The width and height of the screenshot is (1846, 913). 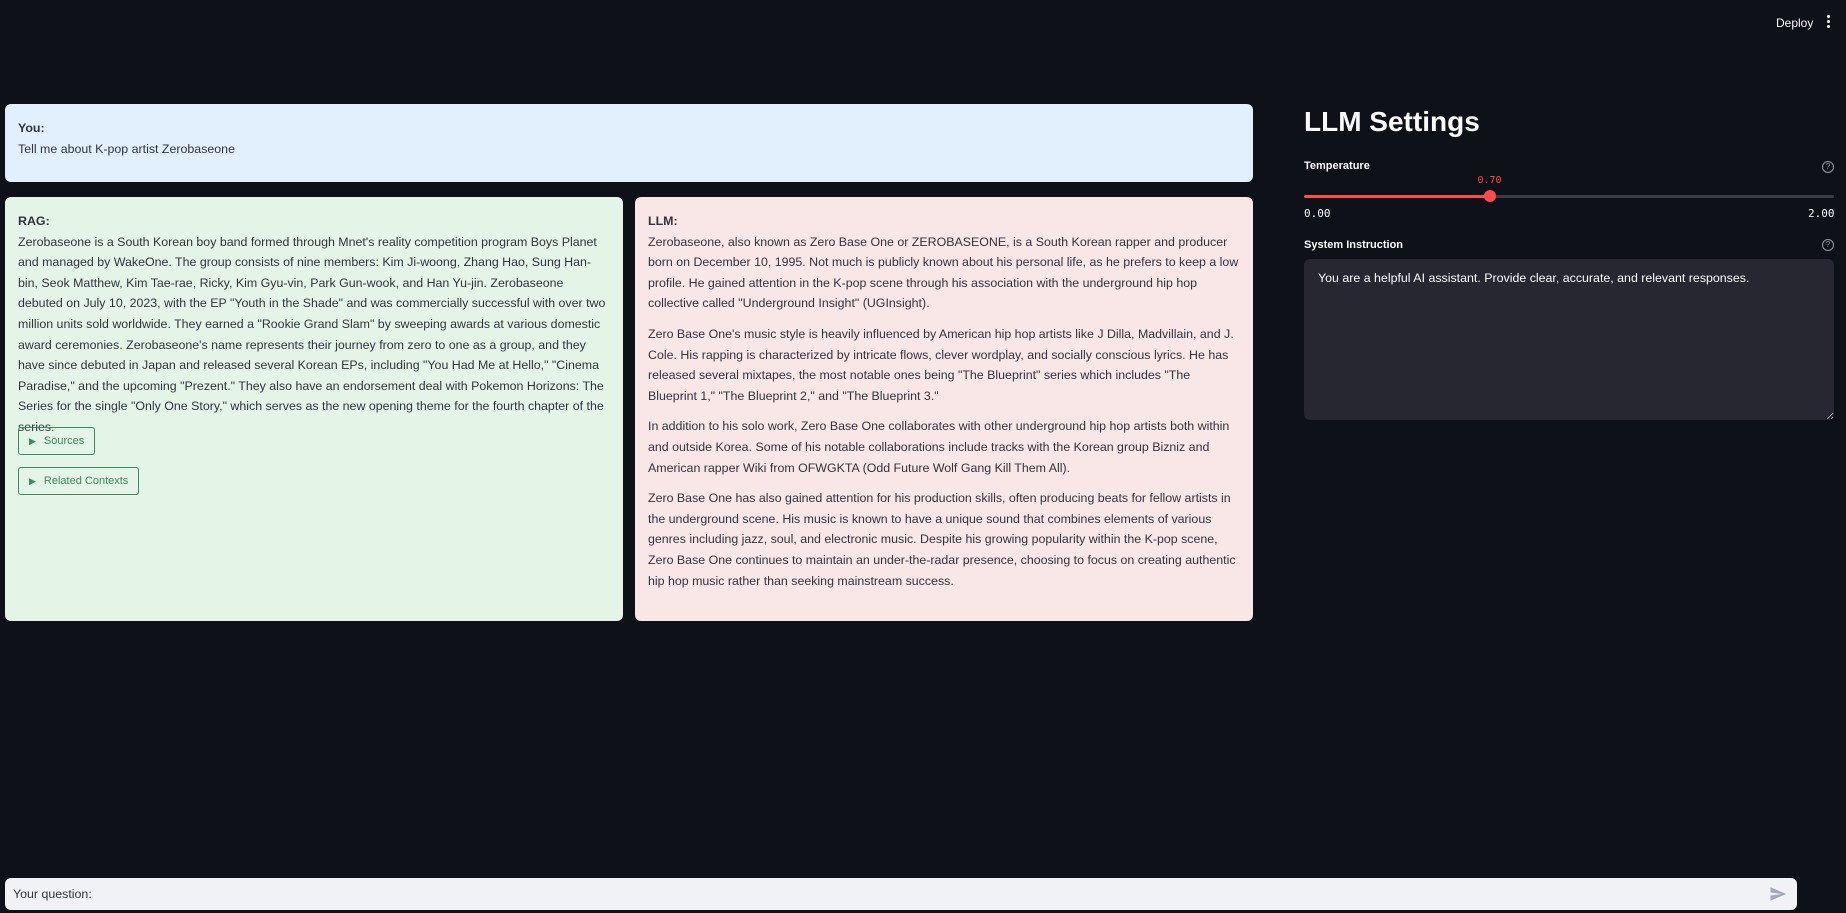 I want to click on user-message-text: Tell me about K-pop artist Zerobaseone, so click(x=126, y=148).